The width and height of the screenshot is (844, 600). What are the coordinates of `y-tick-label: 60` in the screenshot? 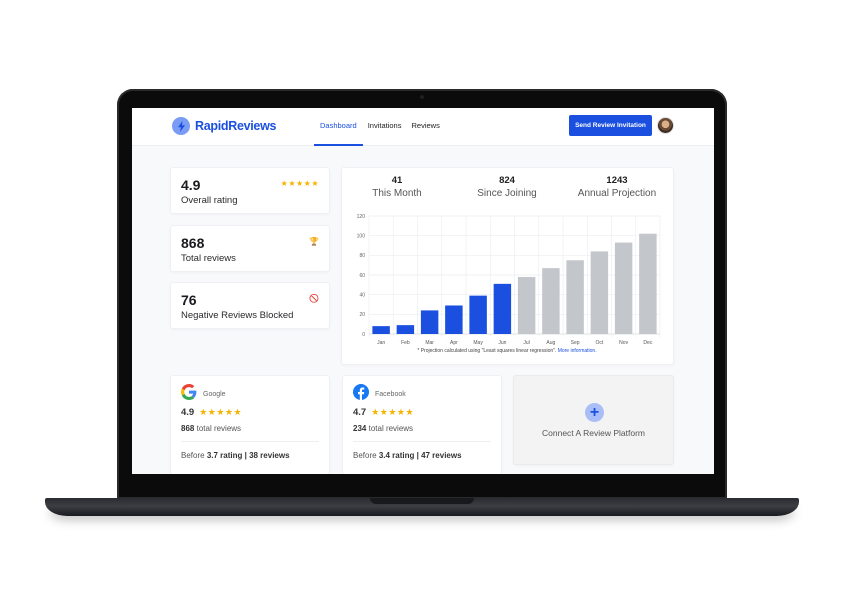 It's located at (362, 276).